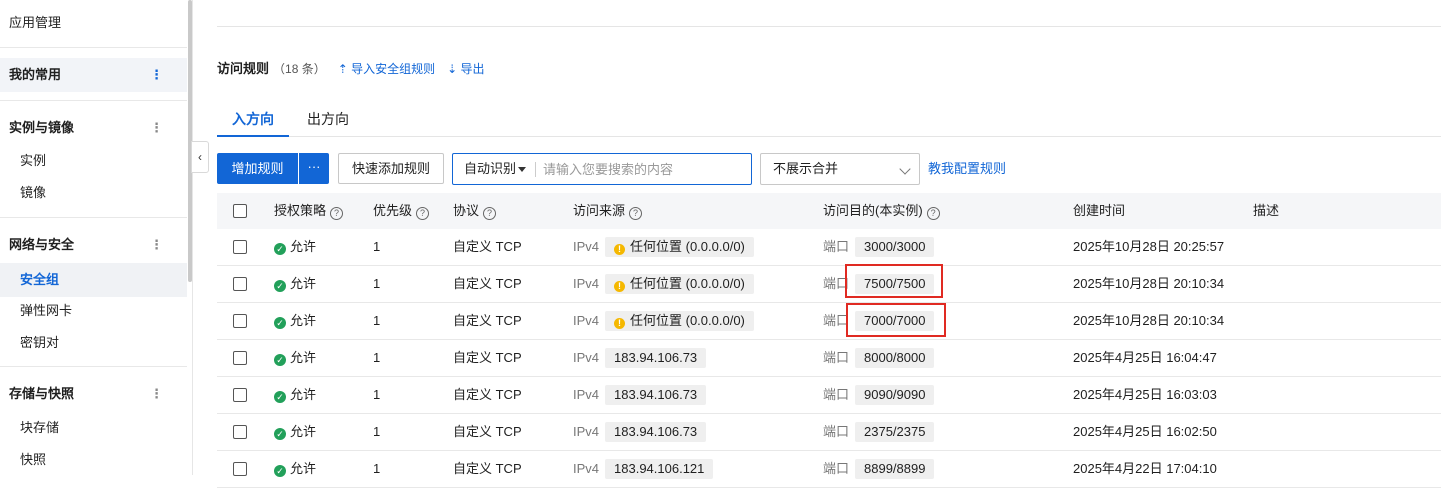 The height and width of the screenshot is (488, 1441). Describe the element at coordinates (93, 428) in the screenshot. I see `sidebar-item-block-storage: 块存储` at that location.